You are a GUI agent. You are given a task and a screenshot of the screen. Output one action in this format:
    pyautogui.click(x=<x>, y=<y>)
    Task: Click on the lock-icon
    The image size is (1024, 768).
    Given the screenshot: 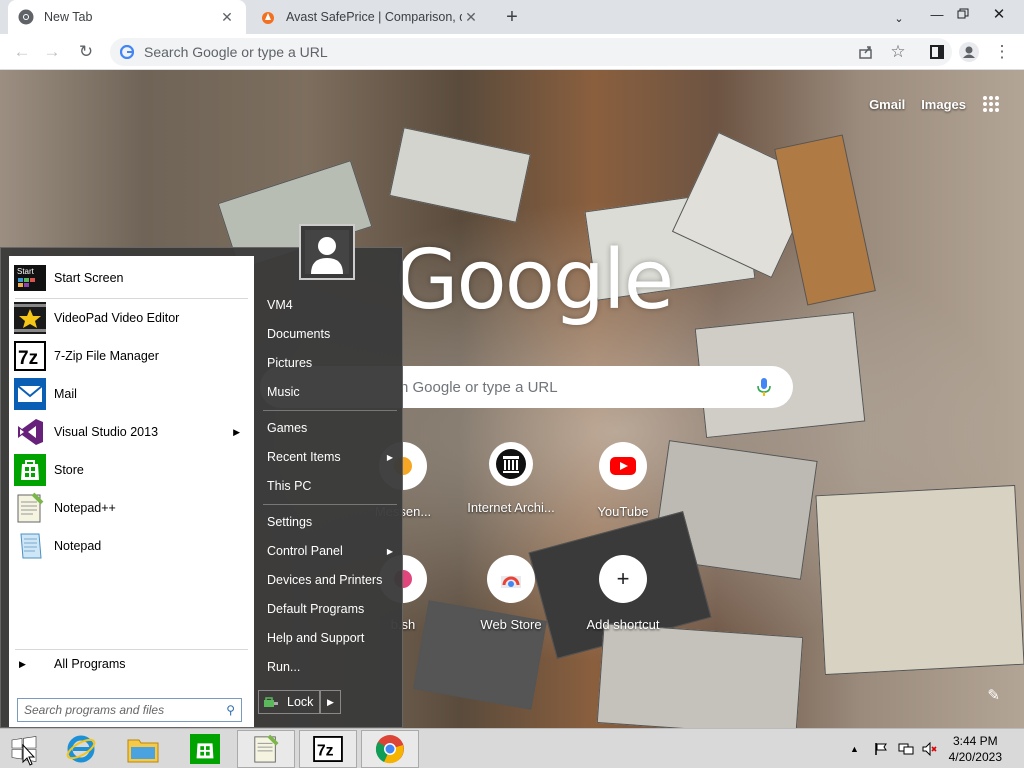 What is the action you would take?
    pyautogui.click(x=271, y=702)
    